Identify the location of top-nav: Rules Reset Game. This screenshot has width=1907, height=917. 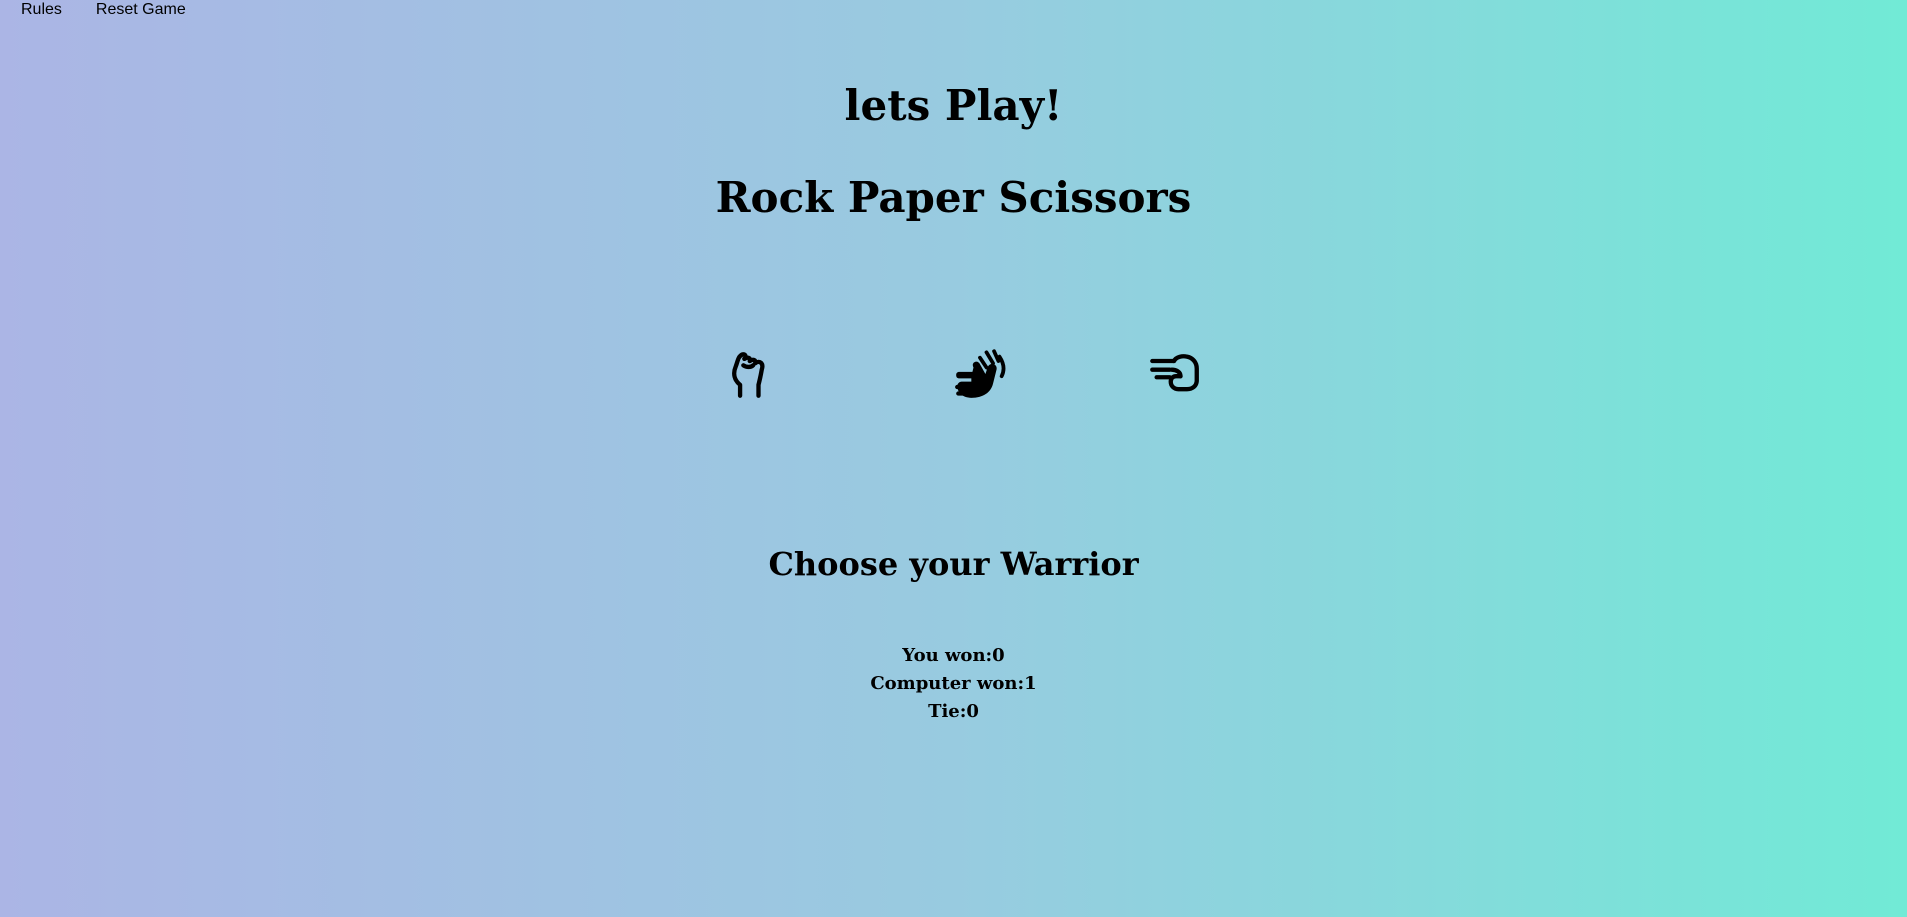
(100, 18).